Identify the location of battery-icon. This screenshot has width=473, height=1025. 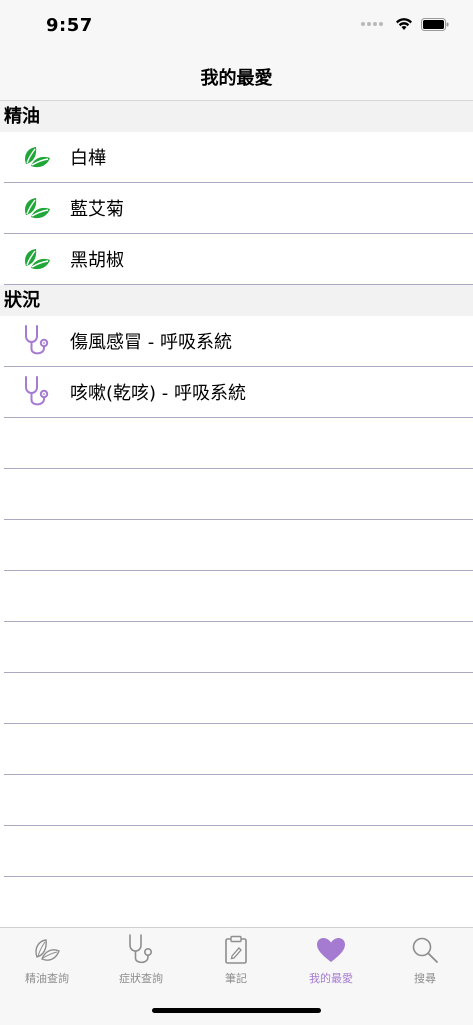
(435, 24).